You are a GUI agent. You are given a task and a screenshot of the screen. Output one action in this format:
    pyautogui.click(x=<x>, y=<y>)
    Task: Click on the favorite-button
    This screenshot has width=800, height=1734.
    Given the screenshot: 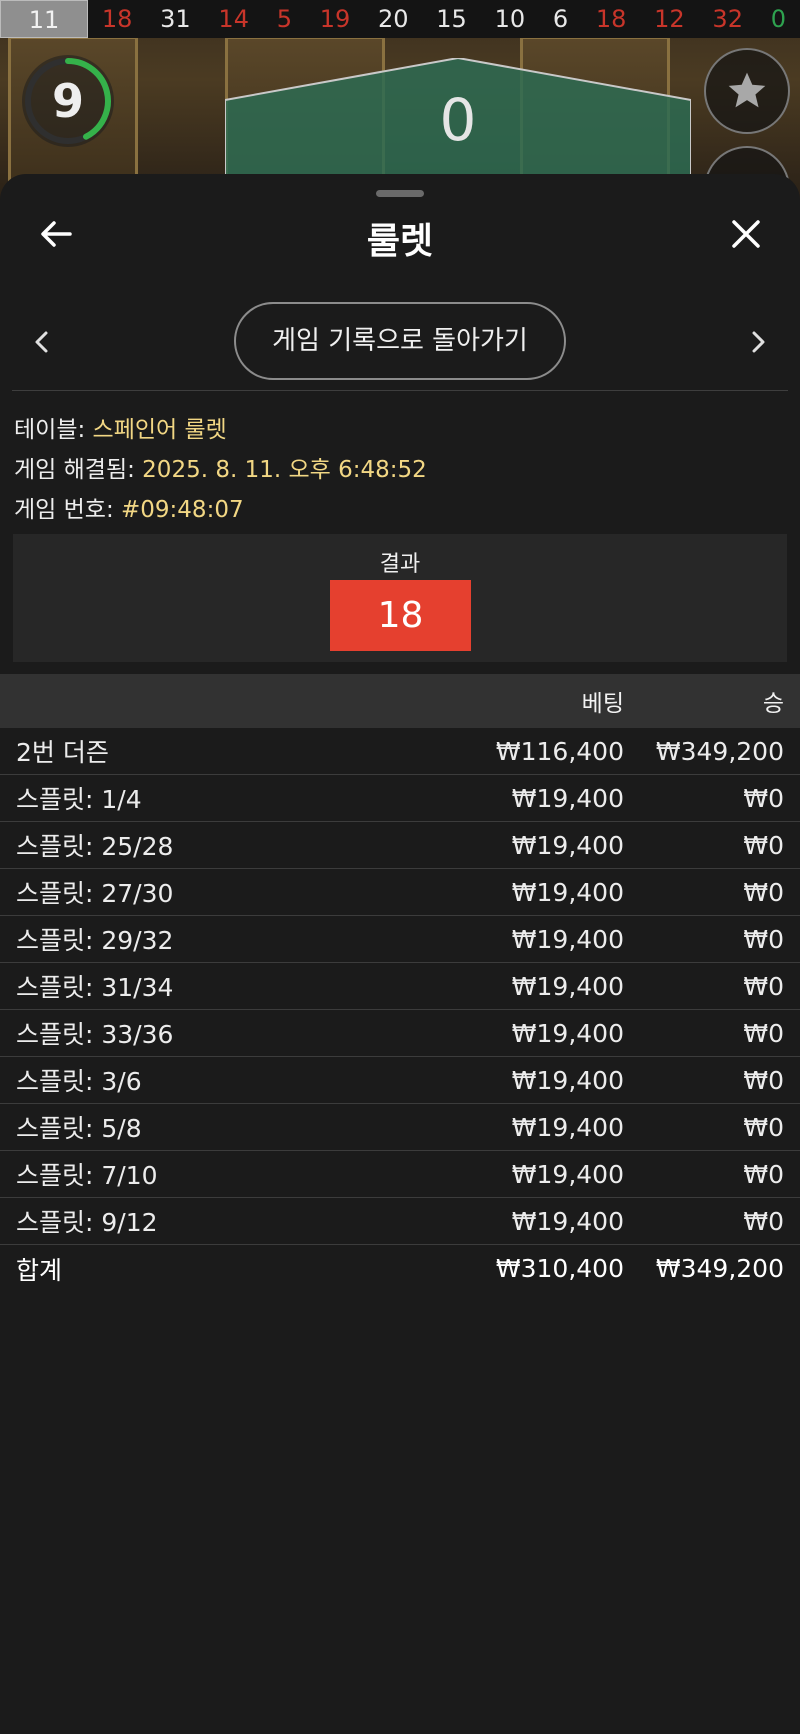 What is the action you would take?
    pyautogui.click(x=747, y=91)
    